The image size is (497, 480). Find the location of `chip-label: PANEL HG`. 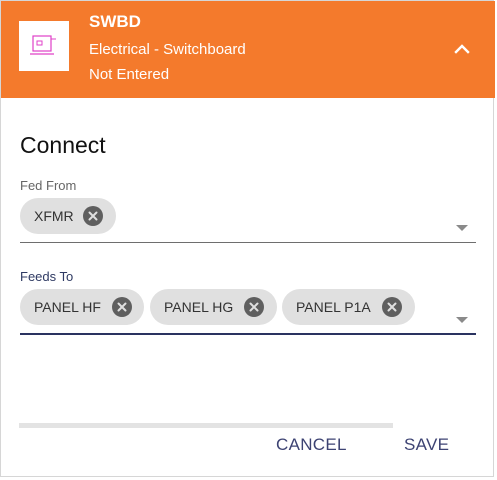

chip-label: PANEL HG is located at coordinates (199, 307).